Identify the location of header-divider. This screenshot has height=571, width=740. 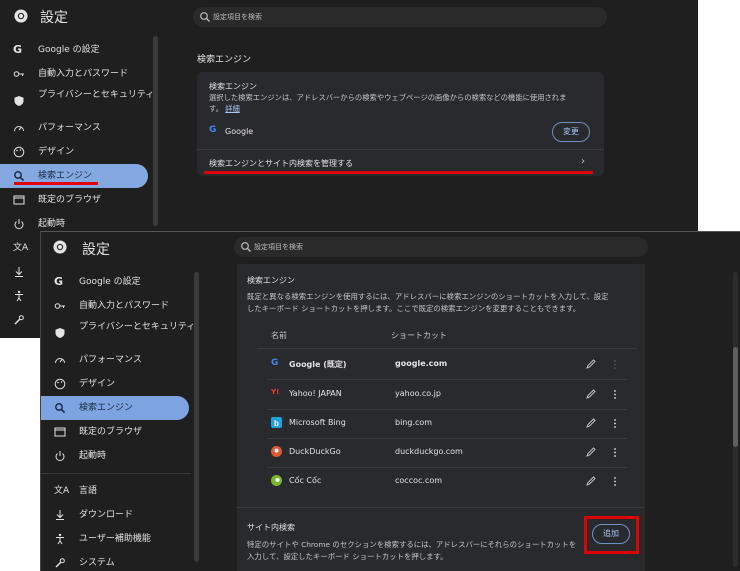
(447, 348).